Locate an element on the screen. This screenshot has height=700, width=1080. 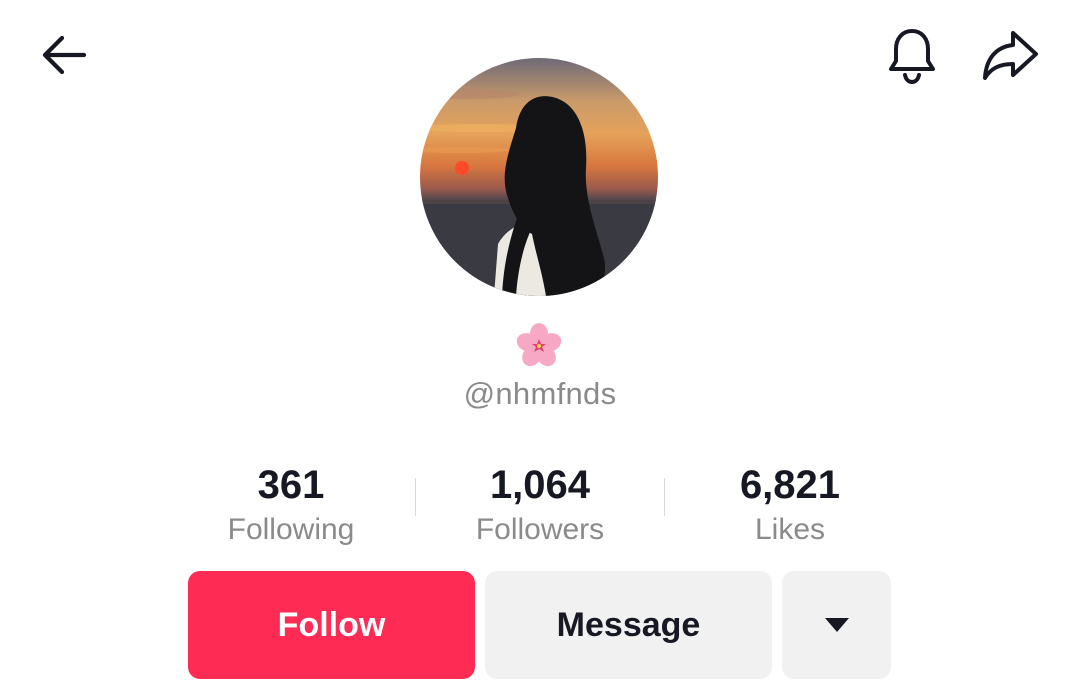
share-arrow-icon is located at coordinates (1010, 55).